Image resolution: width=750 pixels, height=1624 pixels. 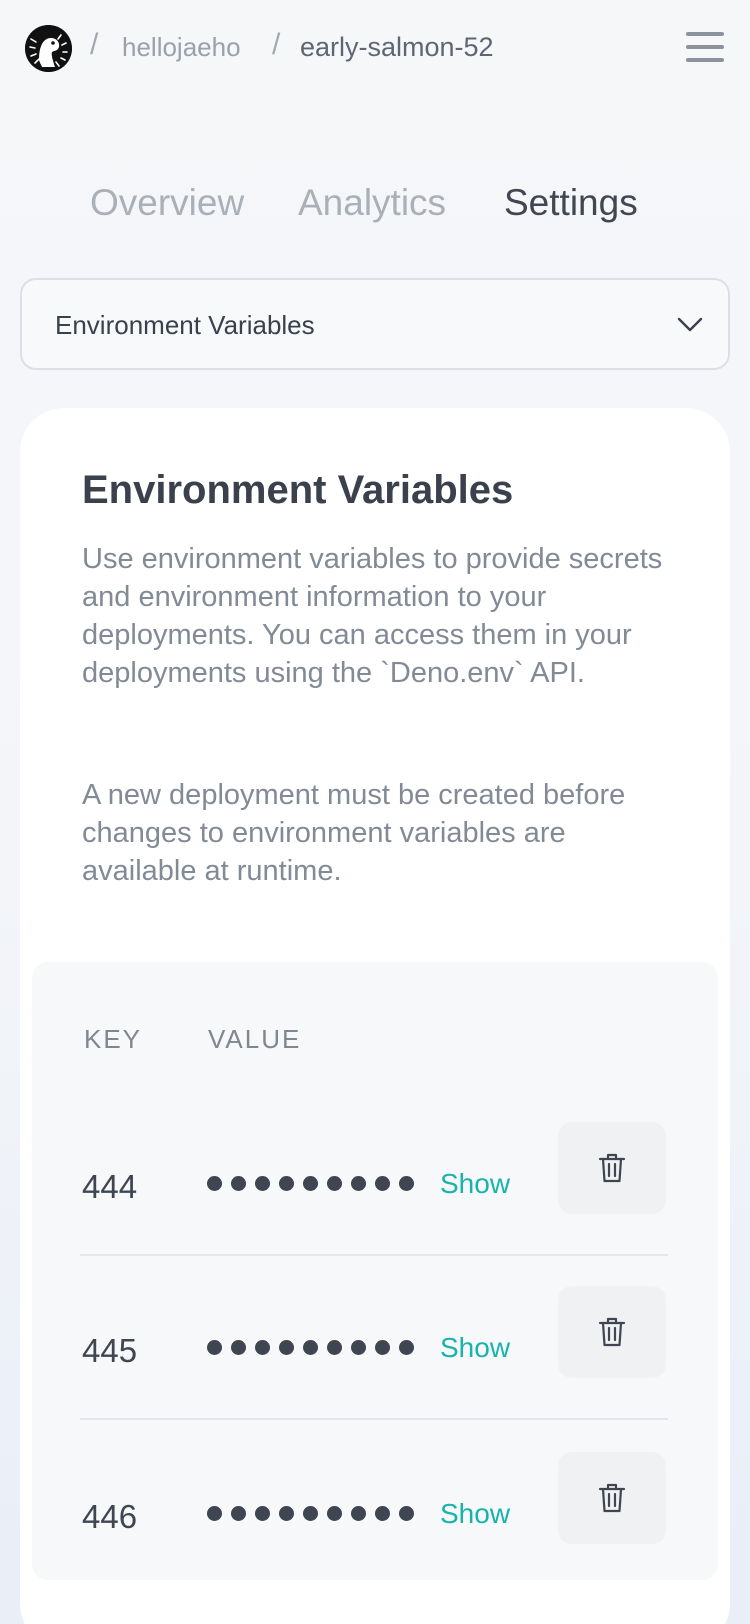 I want to click on column-header-key: KEY, so click(x=113, y=1039).